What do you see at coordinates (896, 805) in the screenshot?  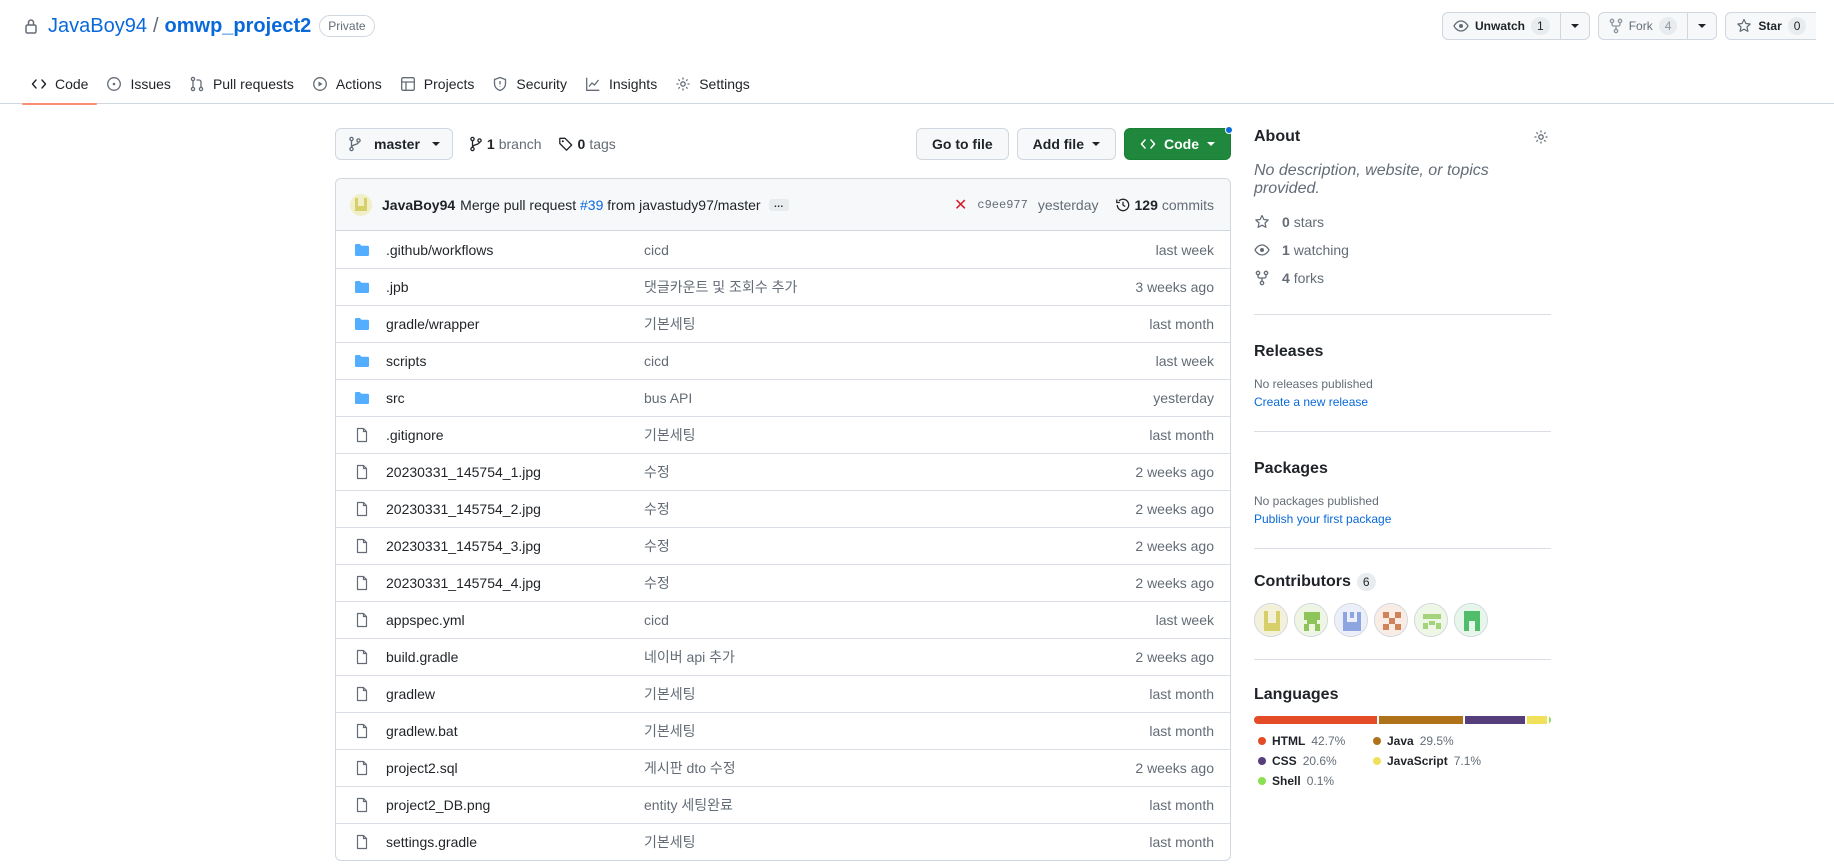 I see `file-commit-message-link: entity 세팅완료` at bounding box center [896, 805].